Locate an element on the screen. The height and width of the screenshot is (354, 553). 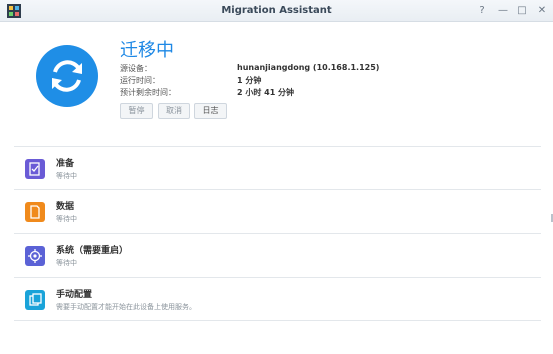
step-data: 数据 等待中 is located at coordinates (277, 211).